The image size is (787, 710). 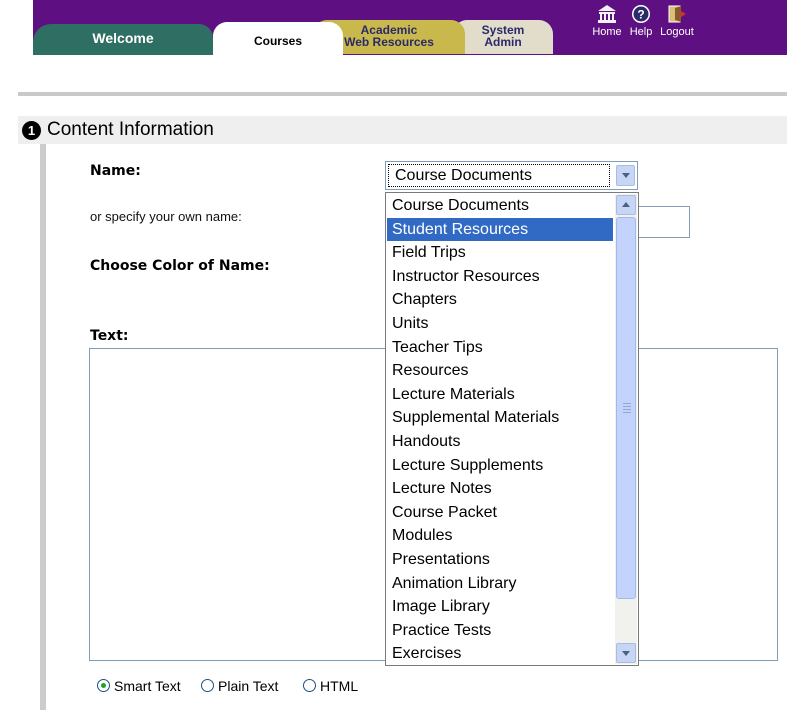 What do you see at coordinates (641, 32) in the screenshot?
I see `help-link-label: Help` at bounding box center [641, 32].